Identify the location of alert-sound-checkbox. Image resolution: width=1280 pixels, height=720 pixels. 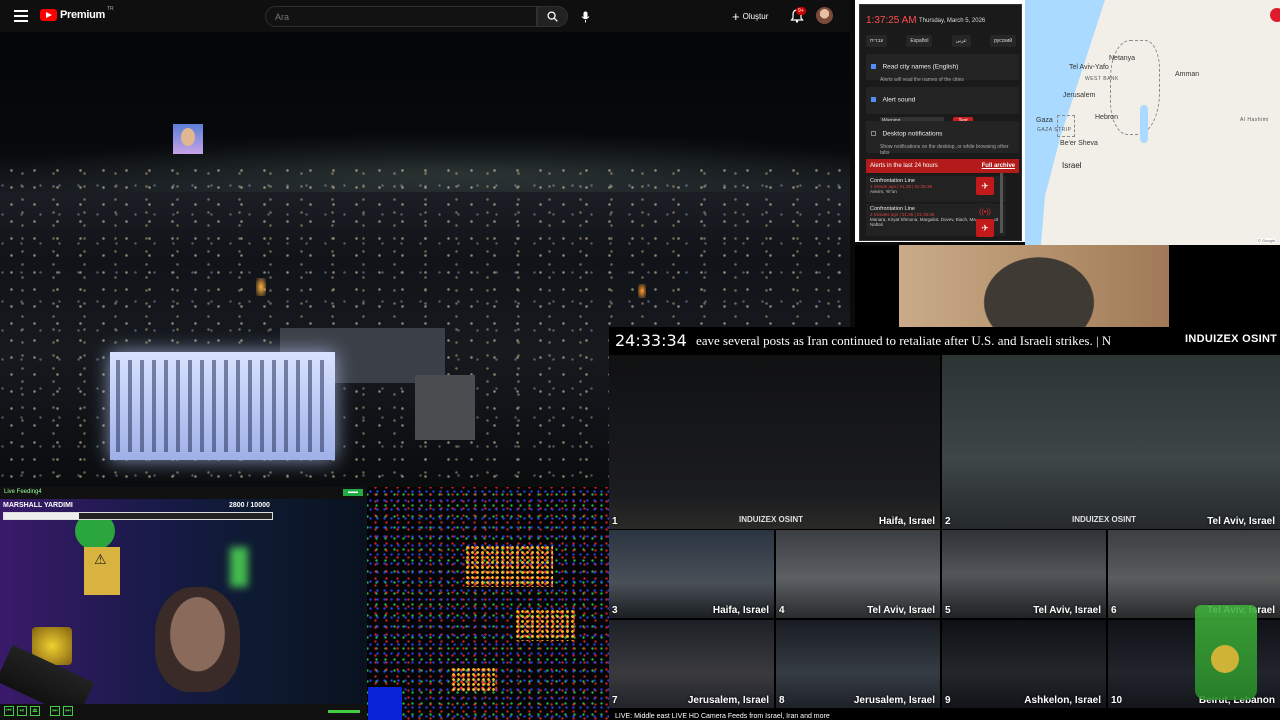
(873, 100).